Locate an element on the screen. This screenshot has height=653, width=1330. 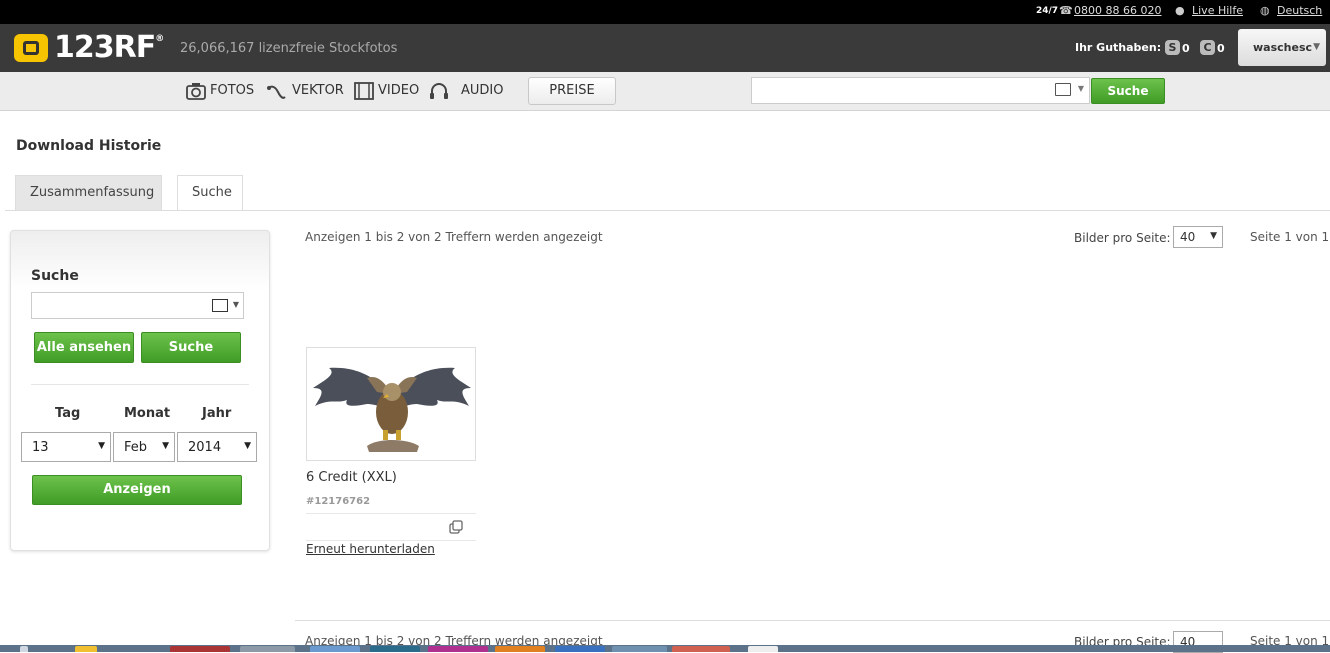
copy-icon is located at coordinates (456, 527).